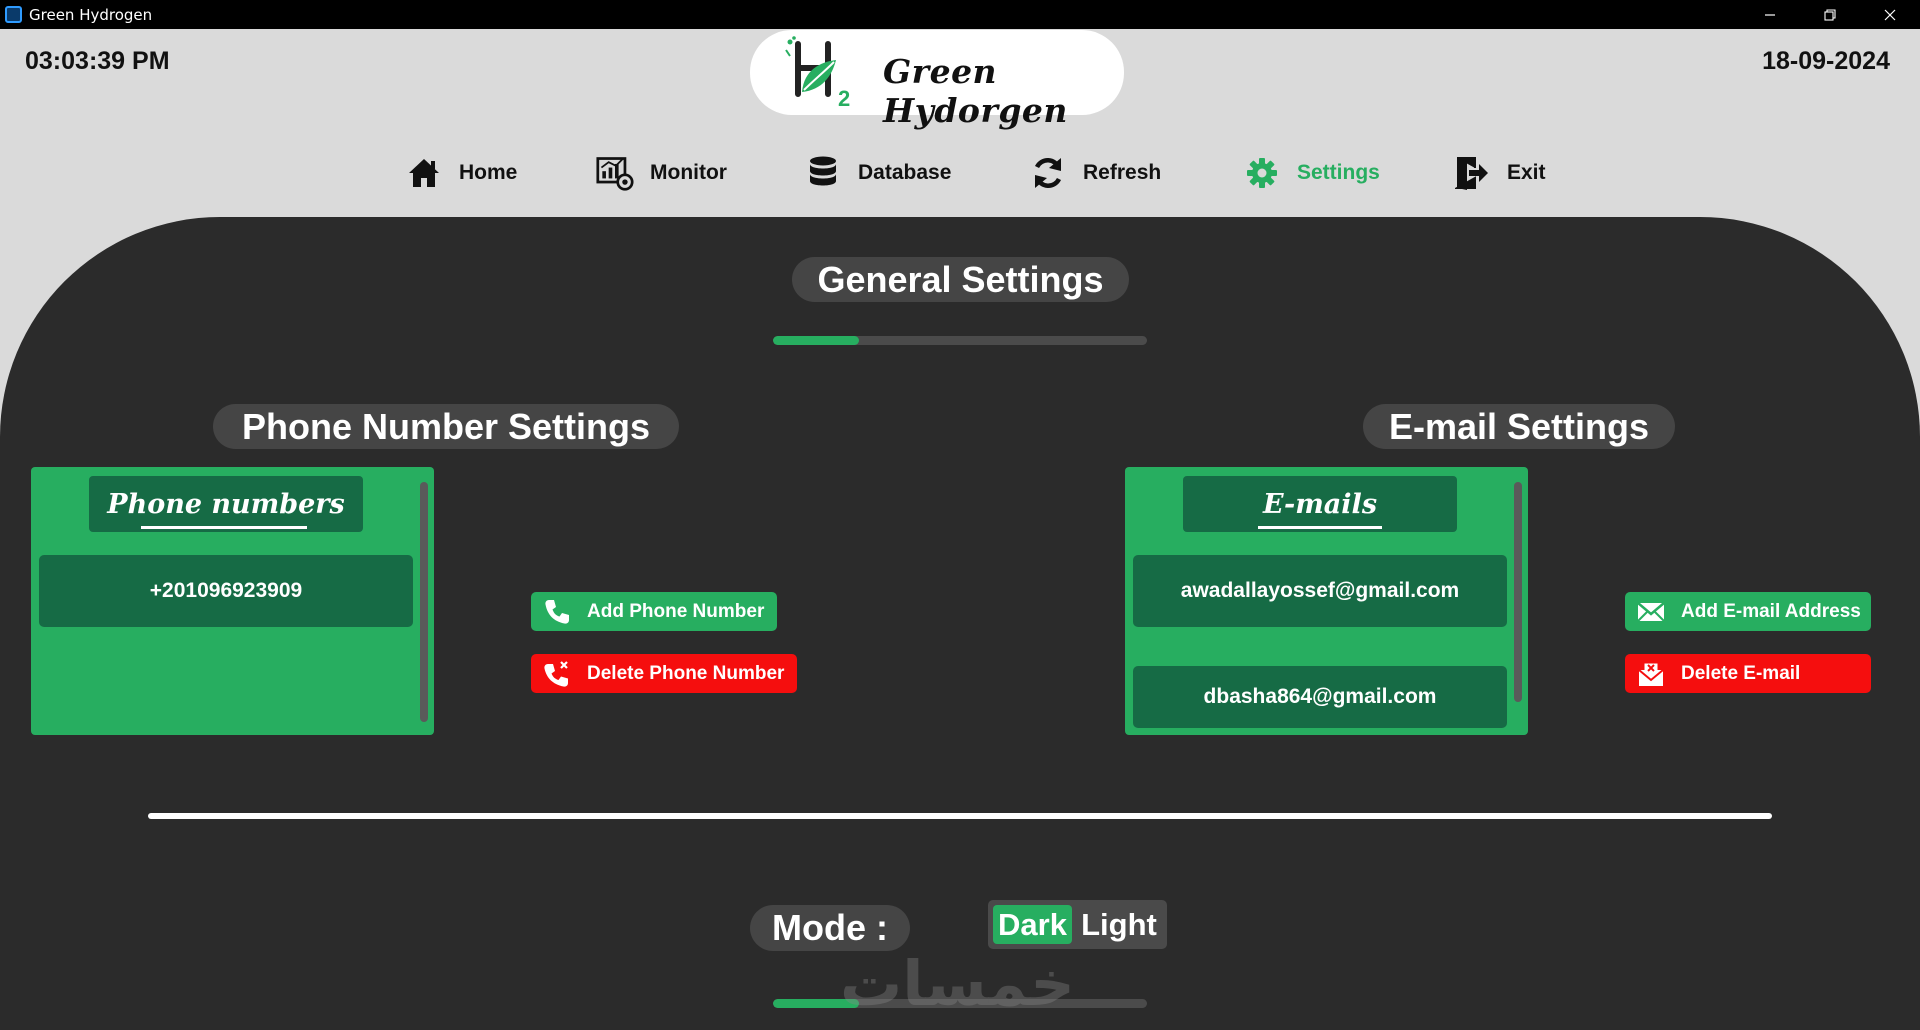  What do you see at coordinates (488, 172) in the screenshot?
I see `nav-home-label: Home` at bounding box center [488, 172].